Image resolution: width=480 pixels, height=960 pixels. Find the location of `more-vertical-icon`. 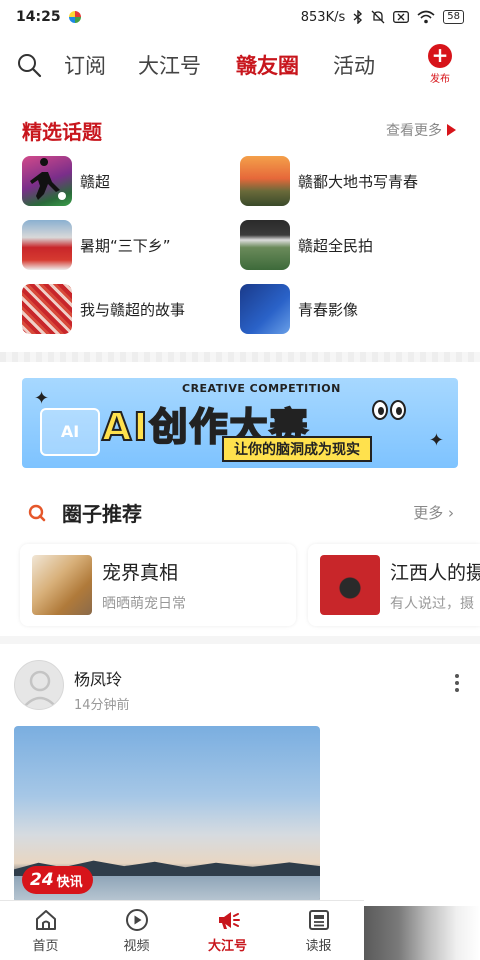

more-vertical-icon is located at coordinates (457, 683).